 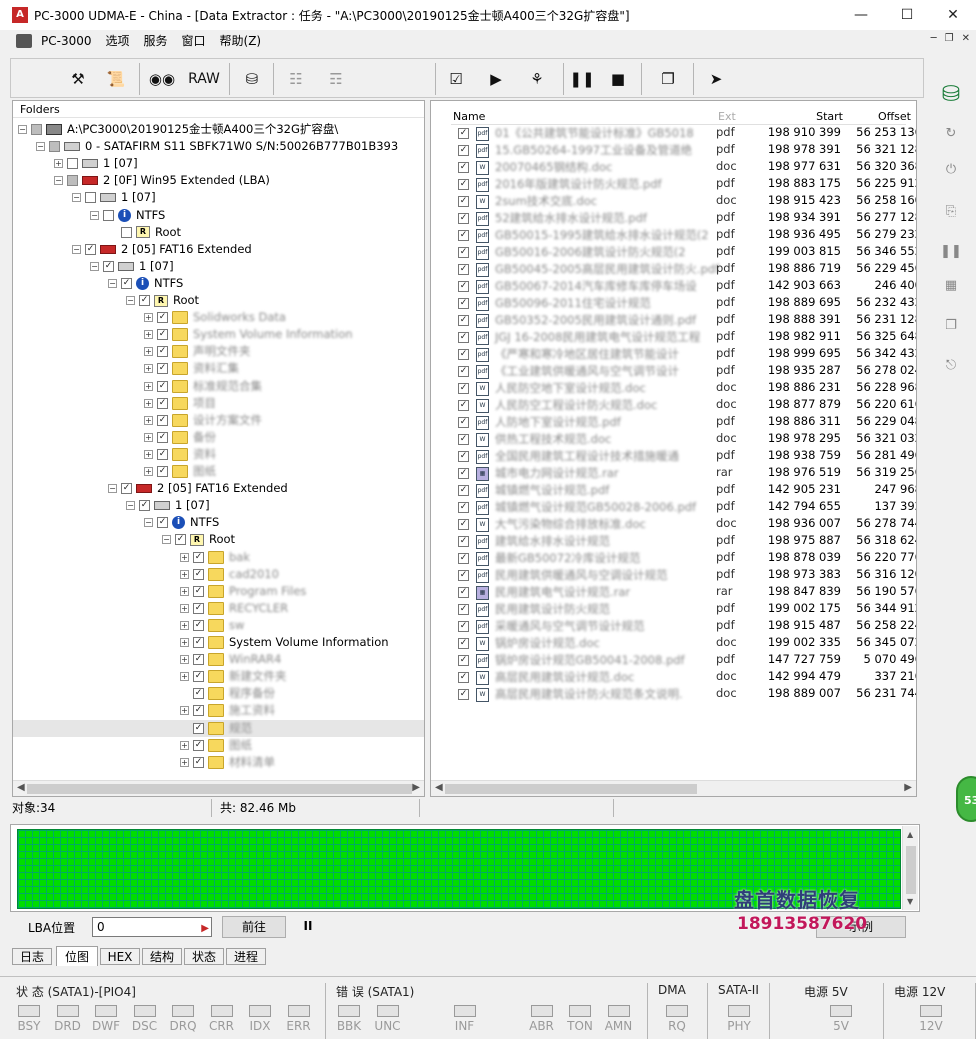 What do you see at coordinates (416, 787) in the screenshot?
I see `scroll-right-icon: ▶` at bounding box center [416, 787].